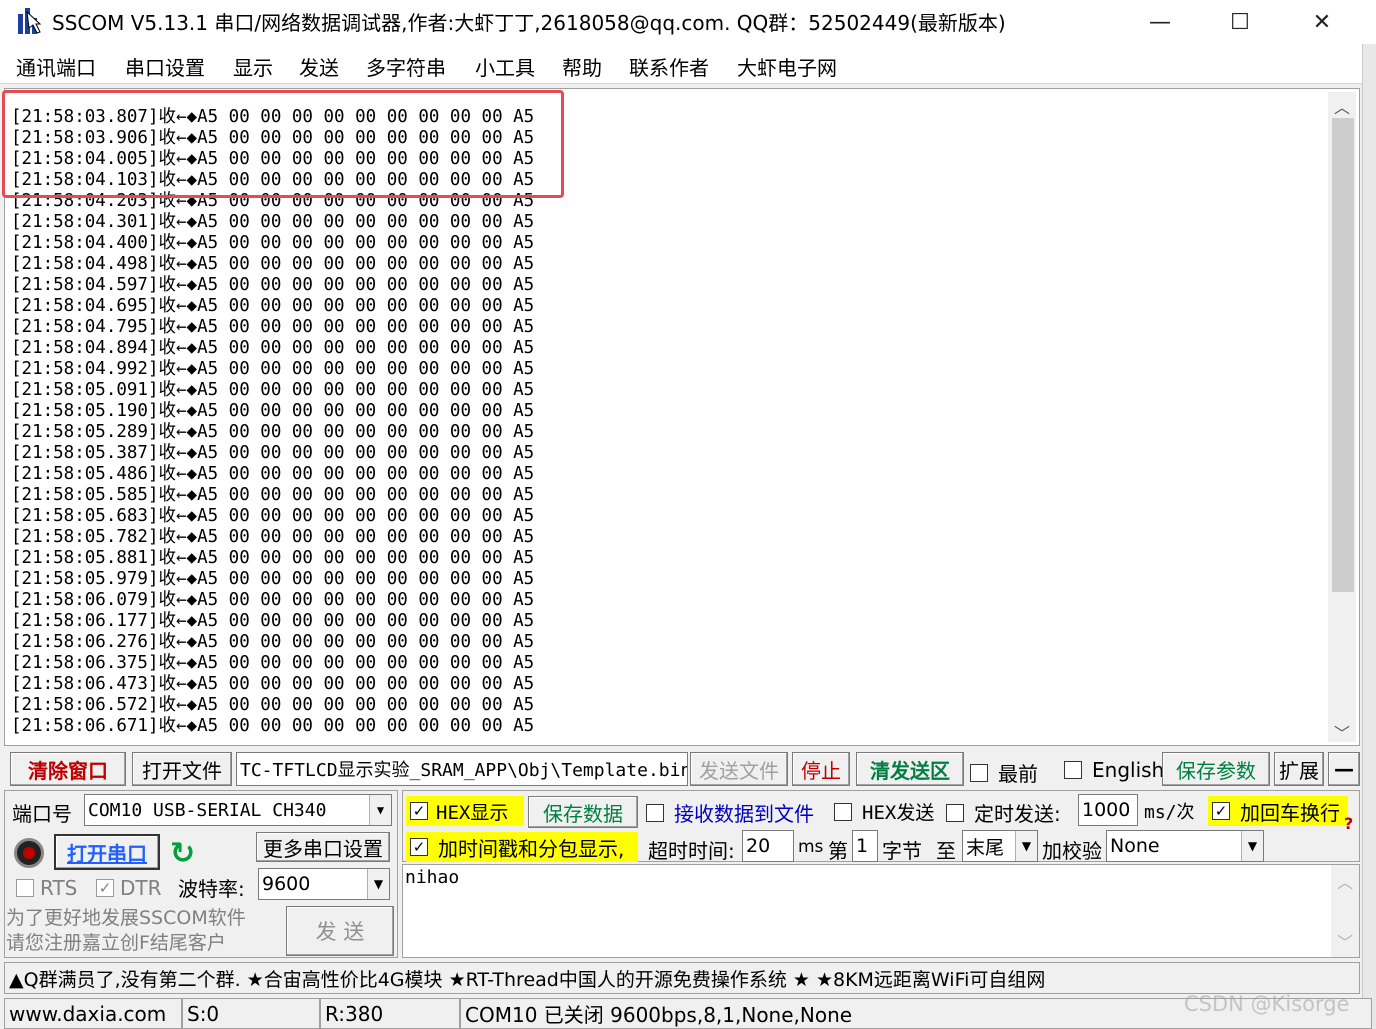 The height and width of the screenshot is (1029, 1376). What do you see at coordinates (1128, 770) in the screenshot?
I see `english-label: English` at bounding box center [1128, 770].